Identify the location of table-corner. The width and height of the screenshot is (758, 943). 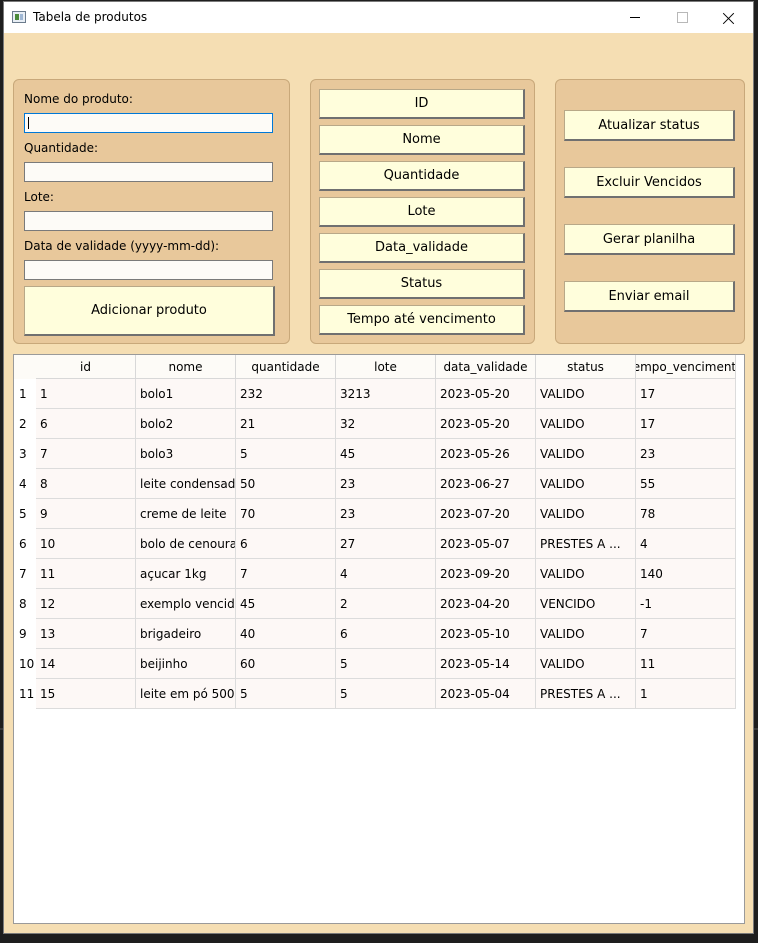
(25, 367).